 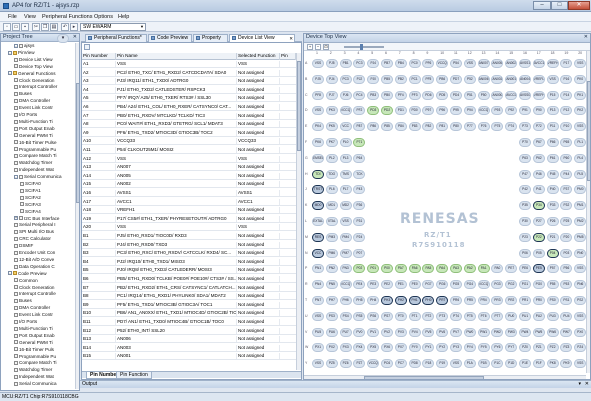 What do you see at coordinates (538, 364) in the screenshot?
I see `package-pin: P1F` at bounding box center [538, 364].